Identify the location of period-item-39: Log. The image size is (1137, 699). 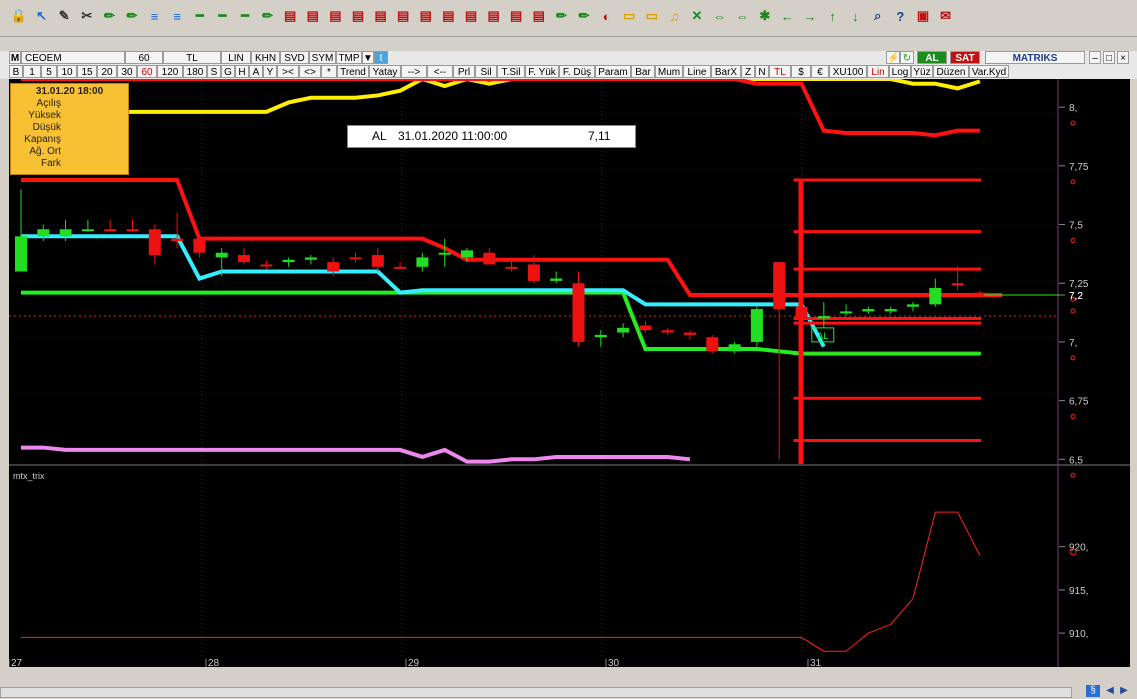
(900, 71).